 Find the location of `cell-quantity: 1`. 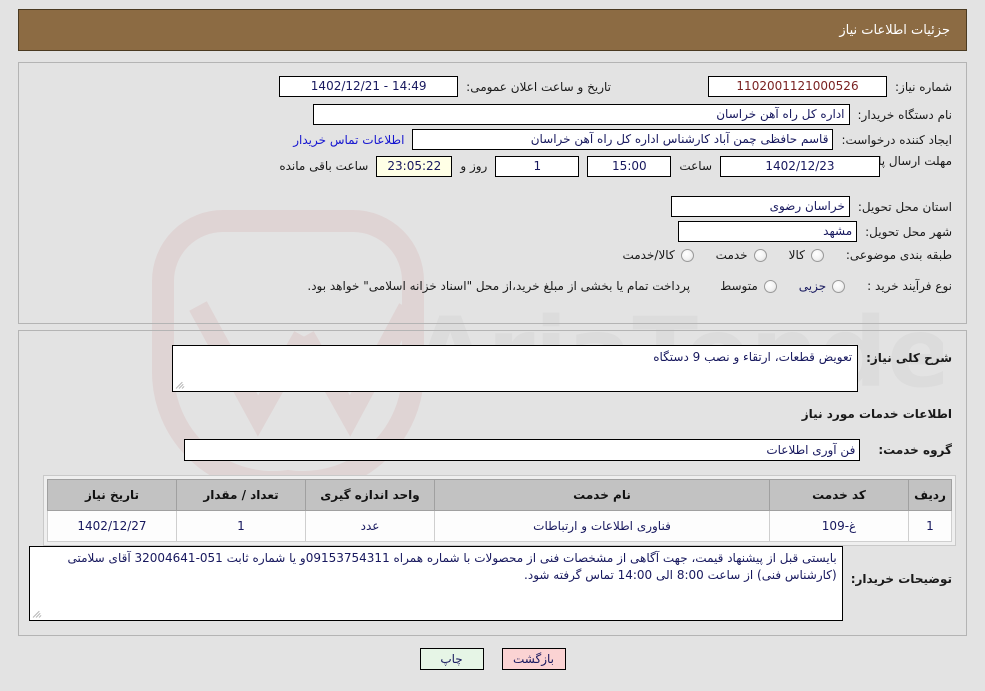

cell-quantity: 1 is located at coordinates (241, 526).